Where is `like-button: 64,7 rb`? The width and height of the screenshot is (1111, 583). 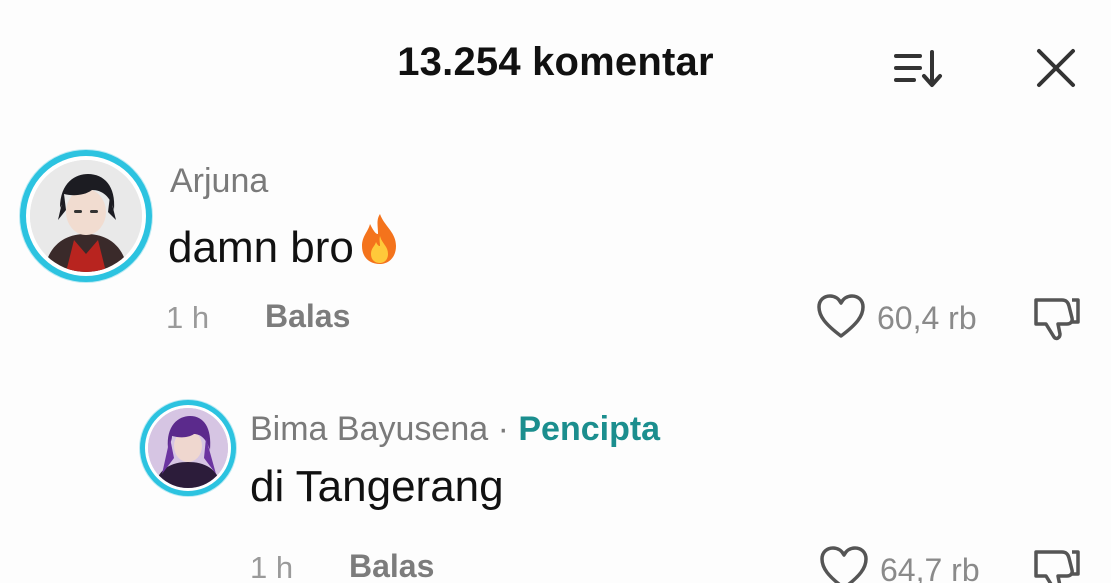 like-button: 64,7 rb is located at coordinates (913, 563).